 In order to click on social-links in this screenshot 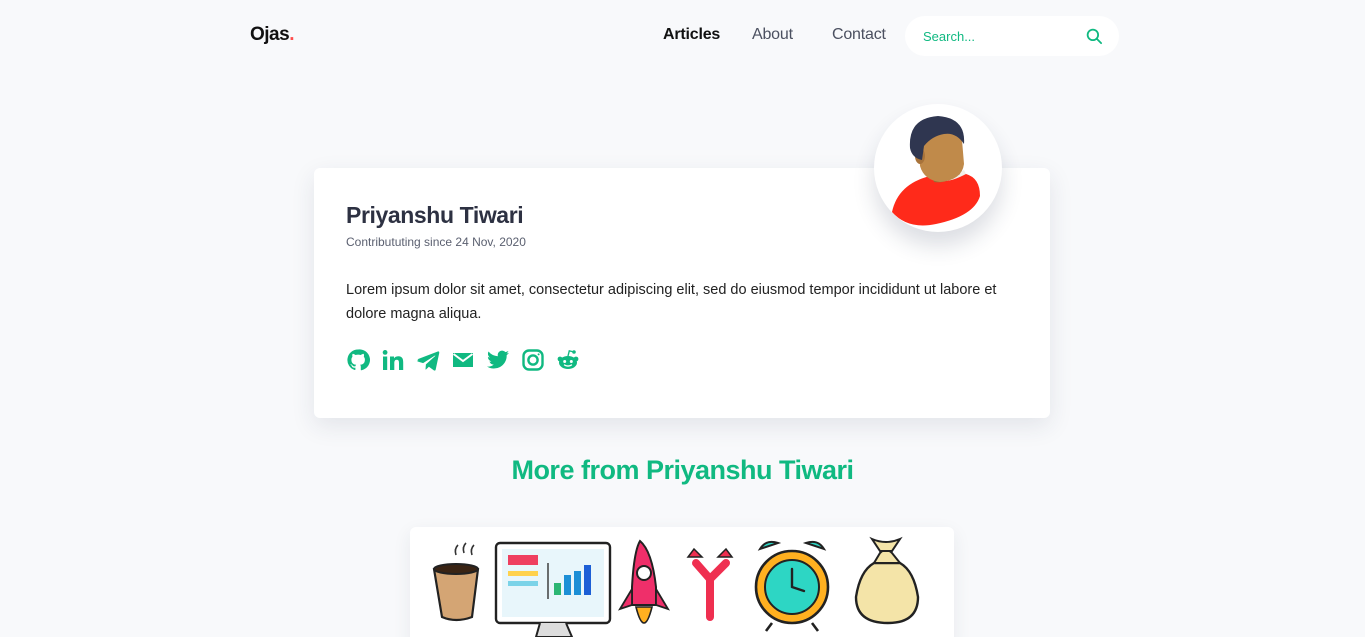, I will do `click(463, 360)`.